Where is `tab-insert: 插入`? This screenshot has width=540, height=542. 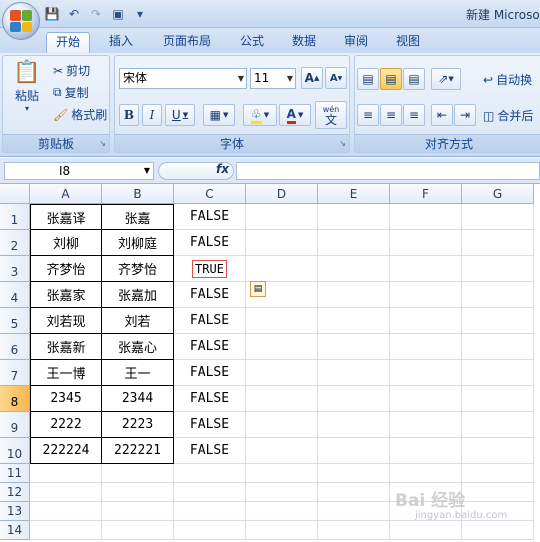
tab-insert: 插入 is located at coordinates (121, 42).